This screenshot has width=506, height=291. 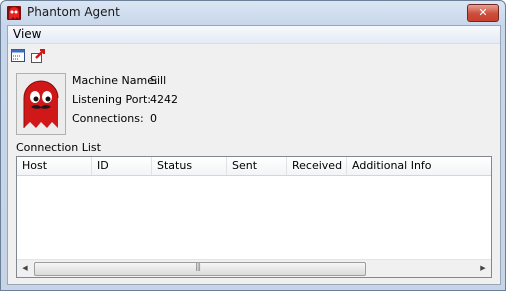 I want to click on ghost-avatar, so click(x=41, y=104).